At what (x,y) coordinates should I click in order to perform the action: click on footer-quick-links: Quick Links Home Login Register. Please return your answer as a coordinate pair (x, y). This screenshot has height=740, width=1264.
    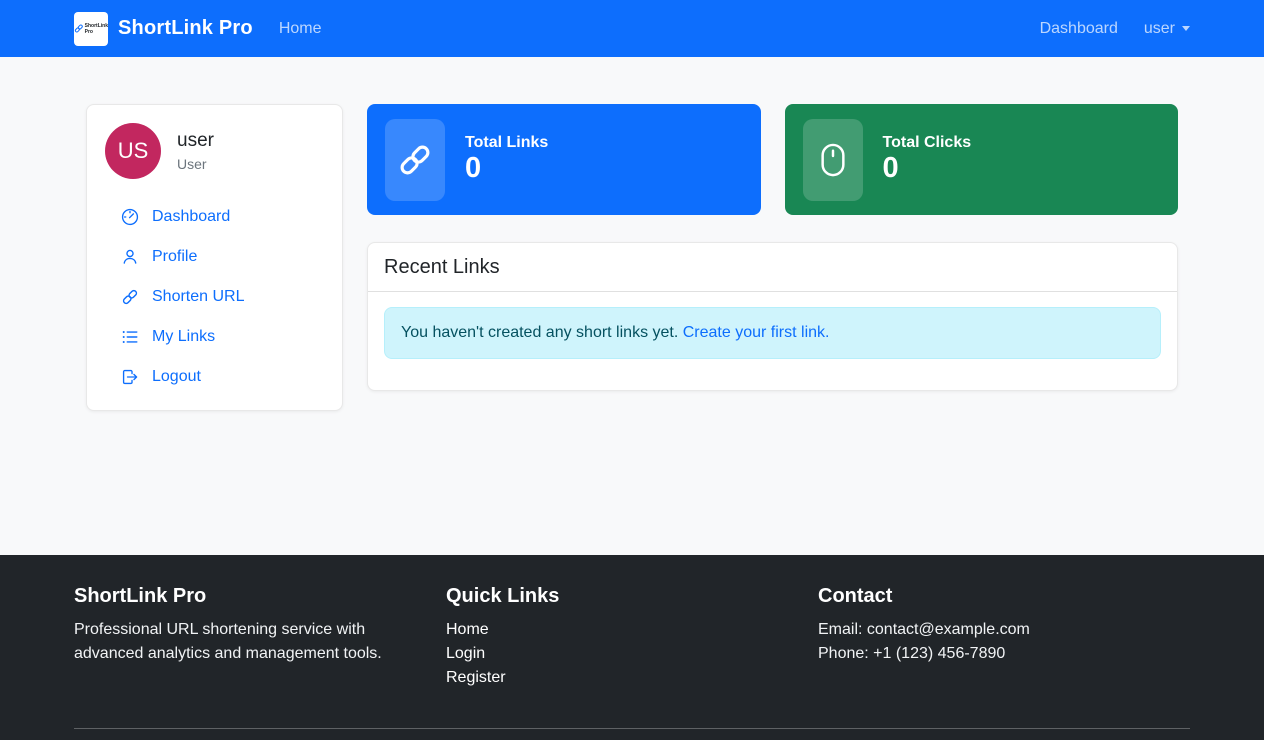
    Looking at the image, I should click on (632, 637).